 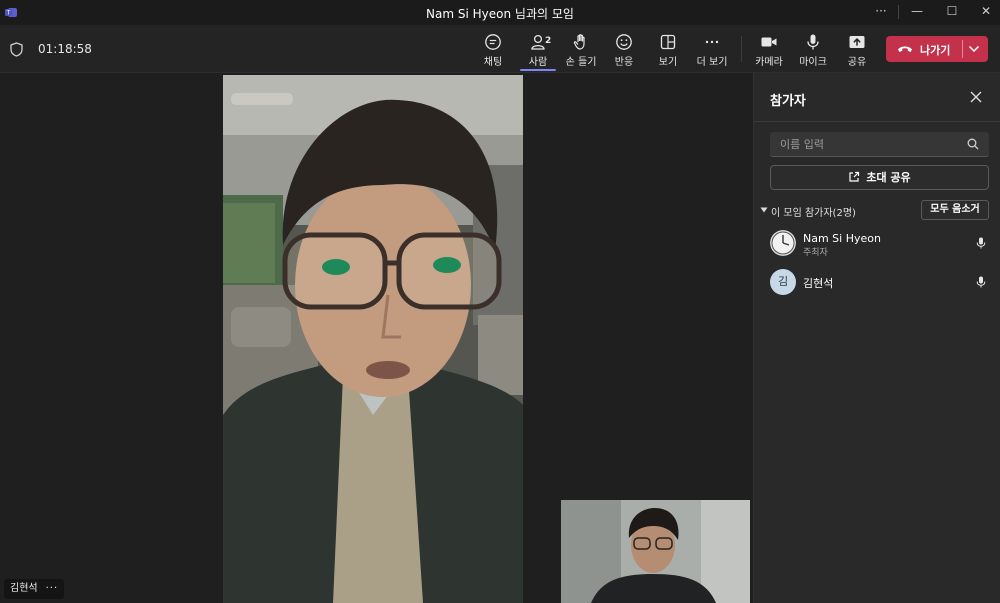 What do you see at coordinates (712, 50) in the screenshot?
I see `more-button: 더 보기` at bounding box center [712, 50].